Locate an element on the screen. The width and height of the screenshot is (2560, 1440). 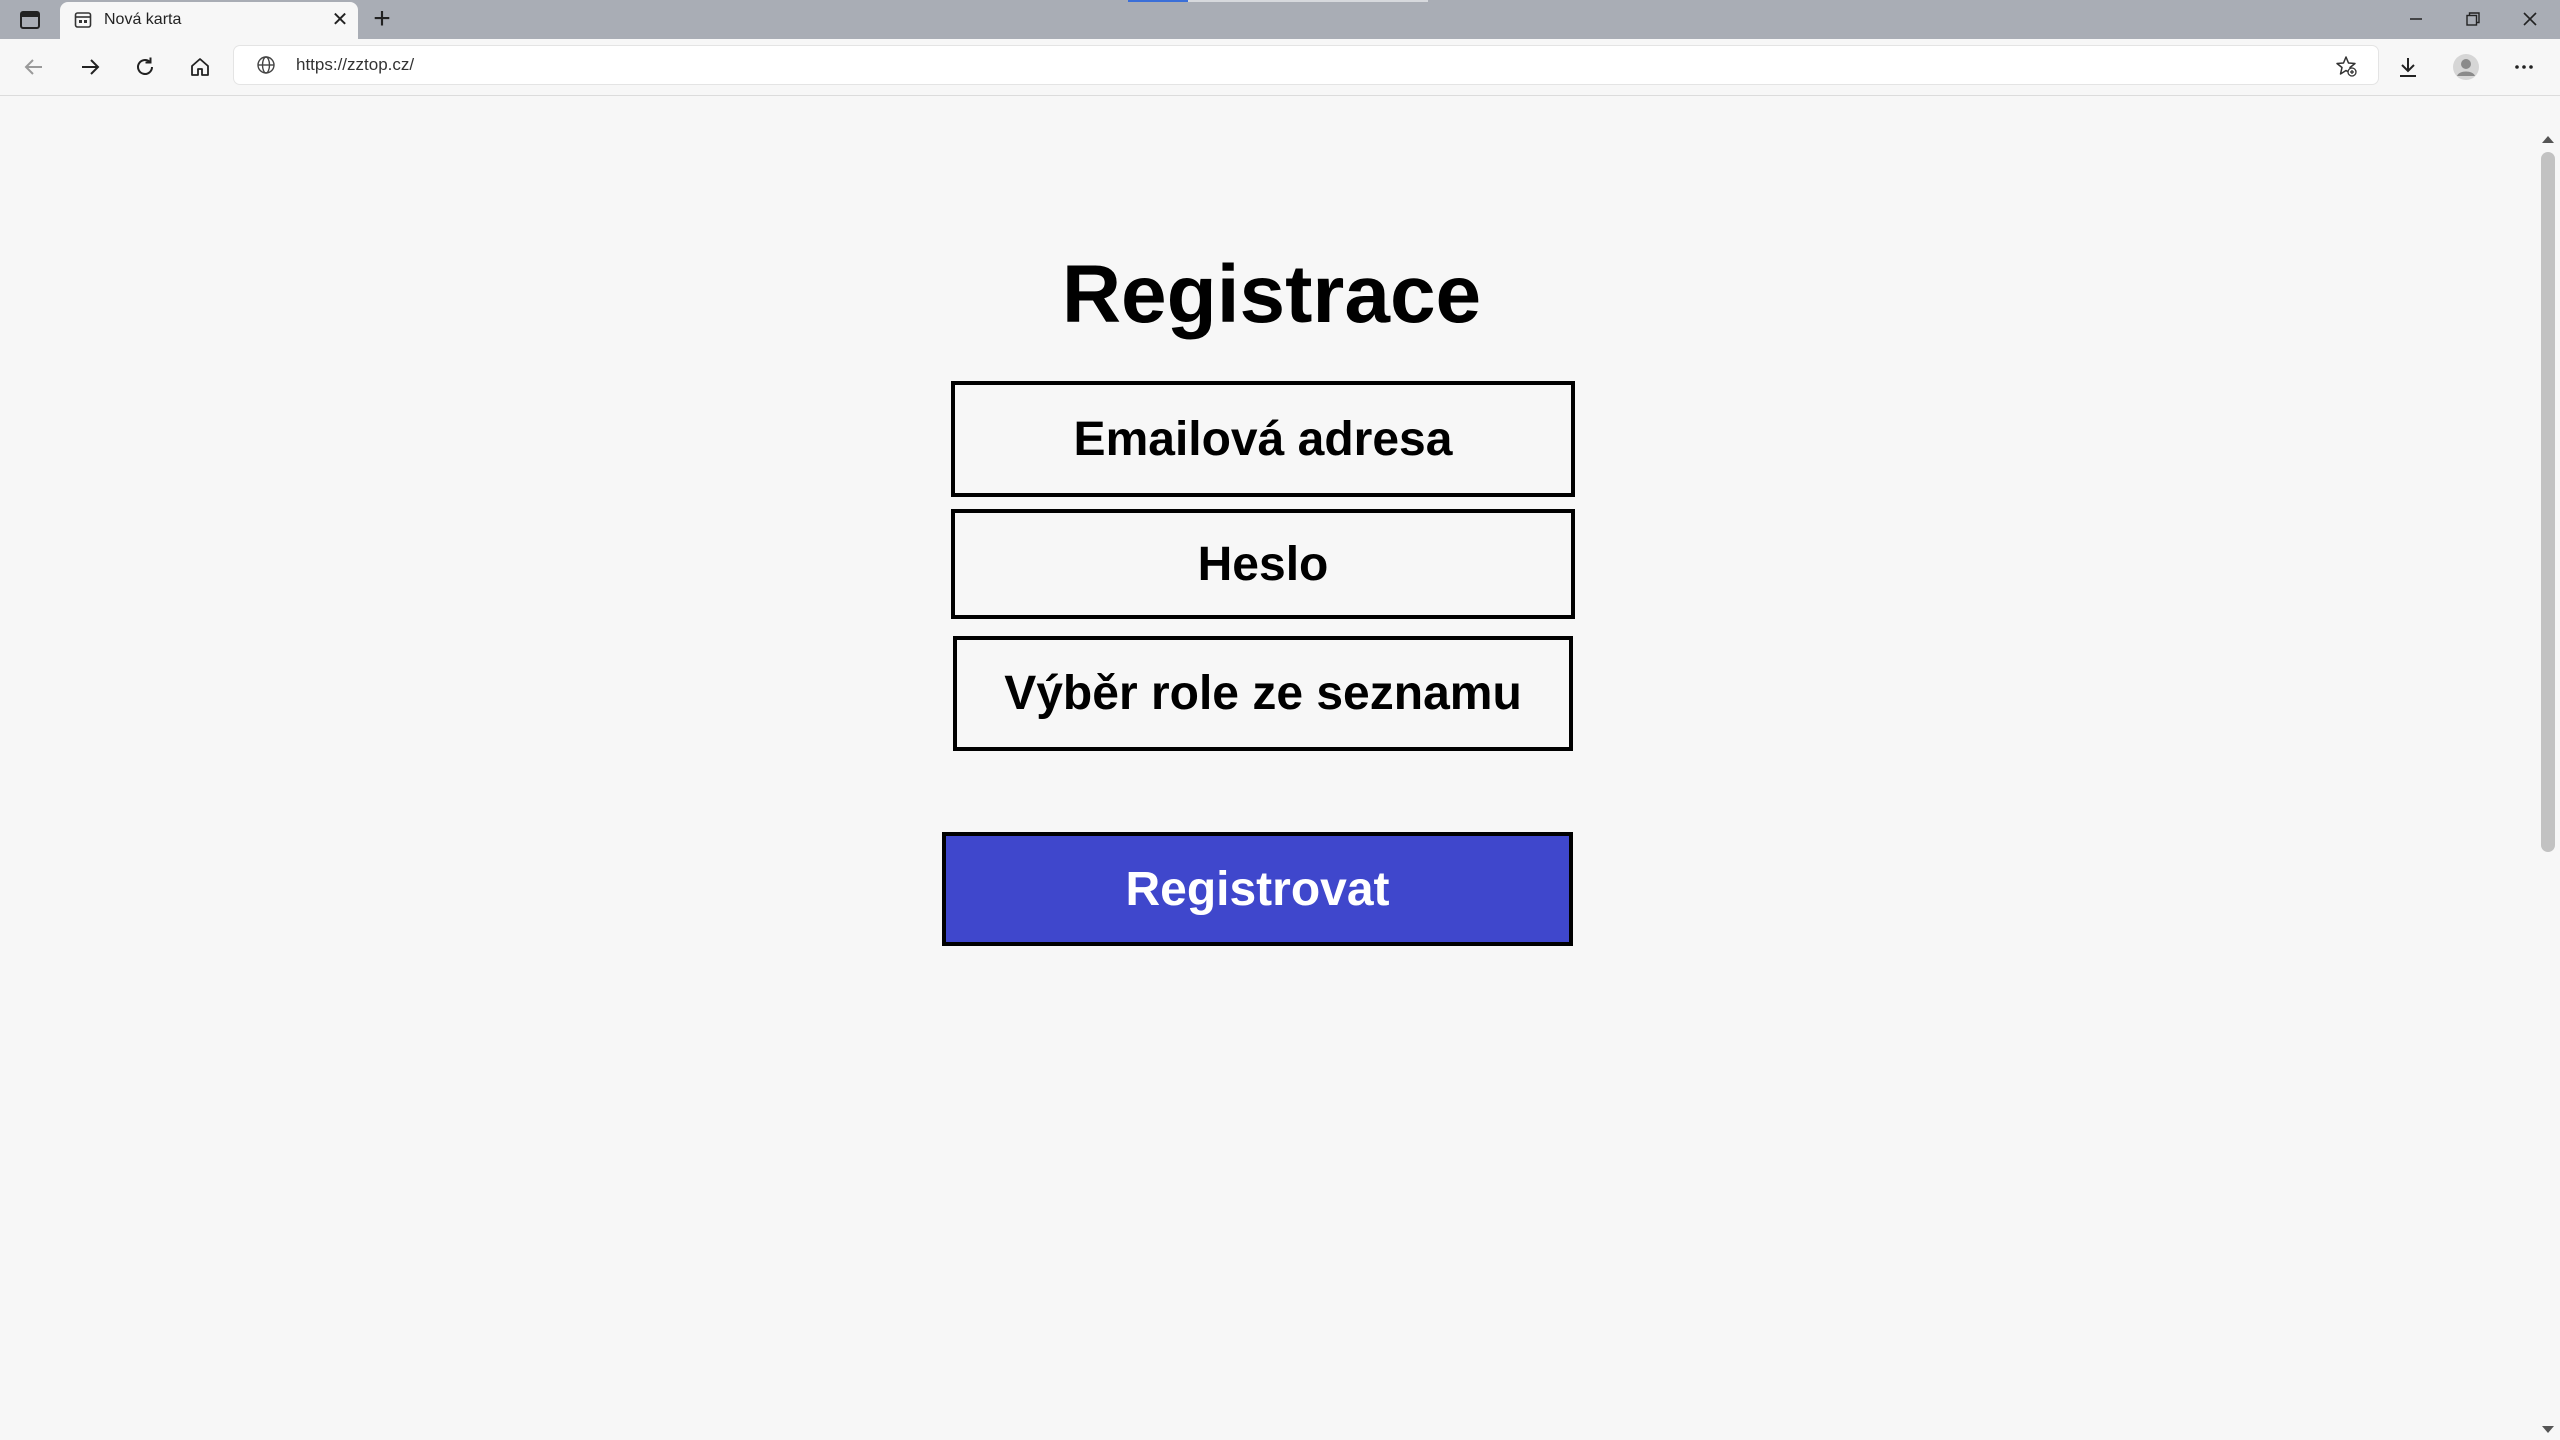
home-icon is located at coordinates (200, 67).